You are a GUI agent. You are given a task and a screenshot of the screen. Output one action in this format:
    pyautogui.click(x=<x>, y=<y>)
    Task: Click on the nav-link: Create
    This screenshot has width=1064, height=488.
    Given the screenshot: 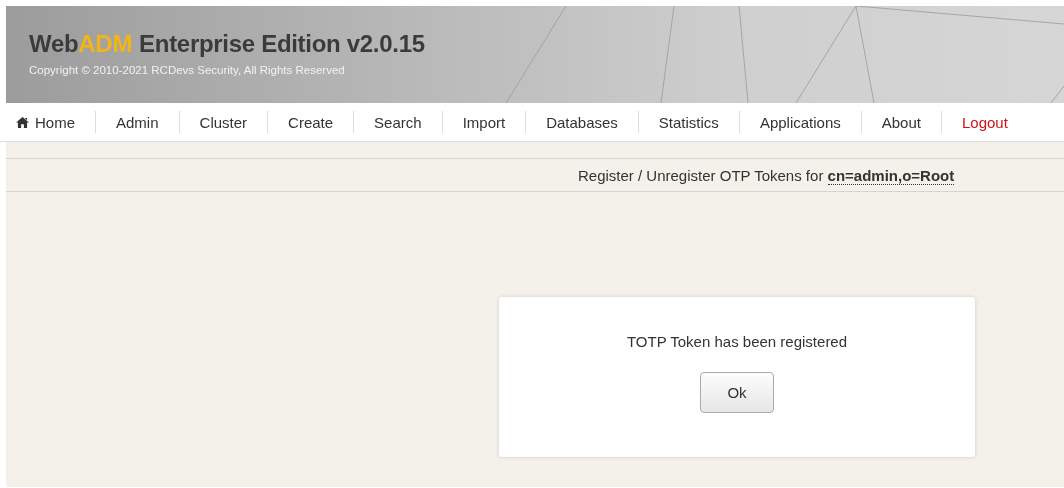 What is the action you would take?
    pyautogui.click(x=311, y=122)
    